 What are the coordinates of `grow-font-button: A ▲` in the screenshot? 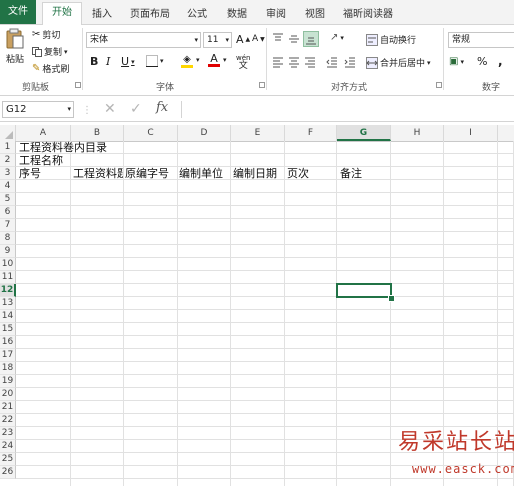 It's located at (243, 39).